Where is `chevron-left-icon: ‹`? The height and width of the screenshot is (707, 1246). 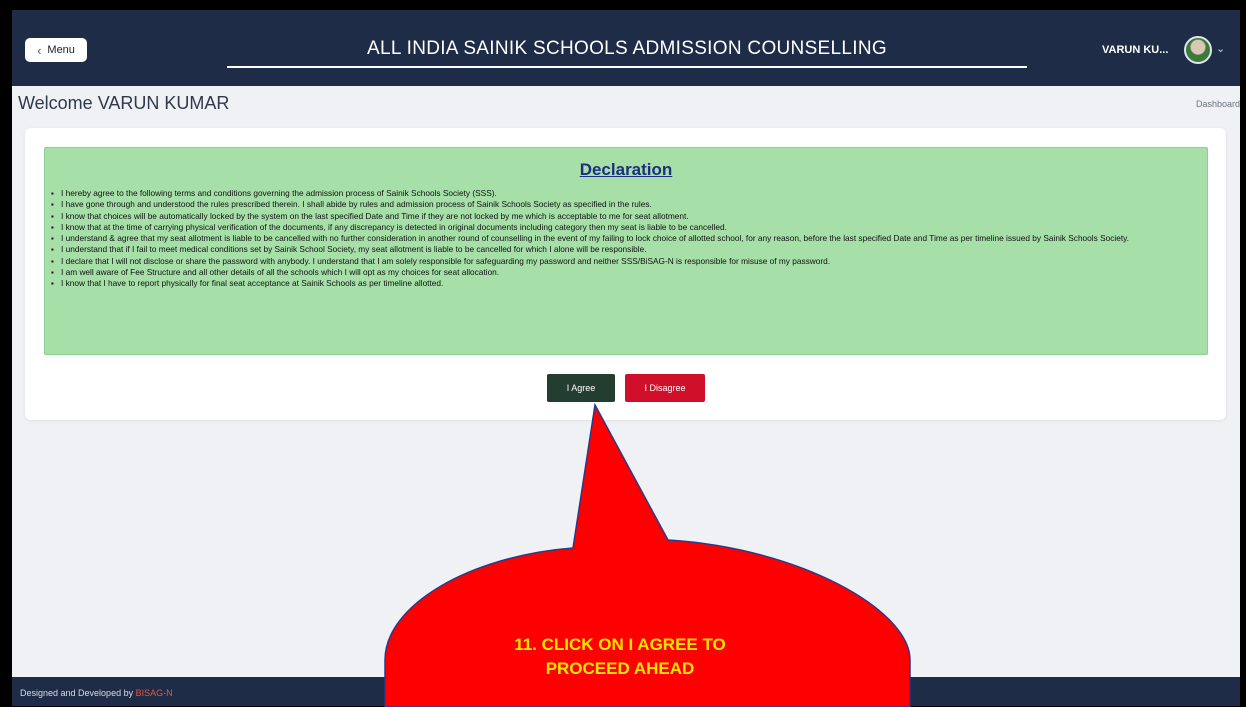
chevron-left-icon: ‹ is located at coordinates (39, 50).